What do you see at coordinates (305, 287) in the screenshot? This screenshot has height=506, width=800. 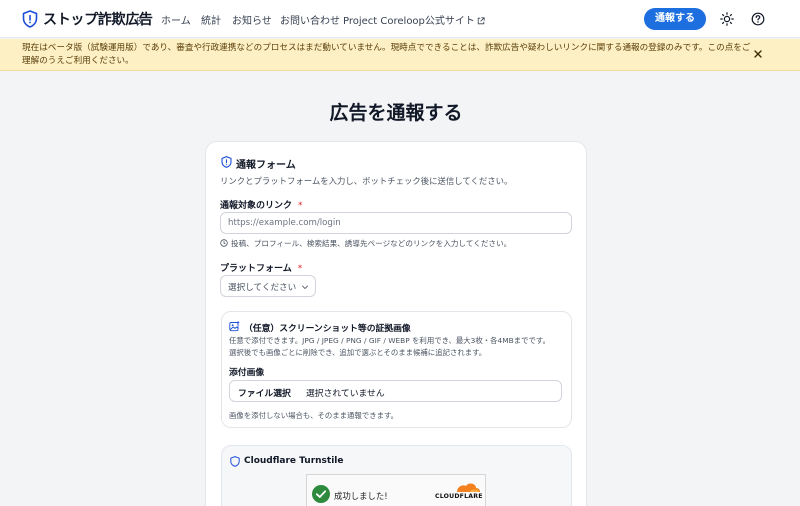 I see `chevron-down-icon` at bounding box center [305, 287].